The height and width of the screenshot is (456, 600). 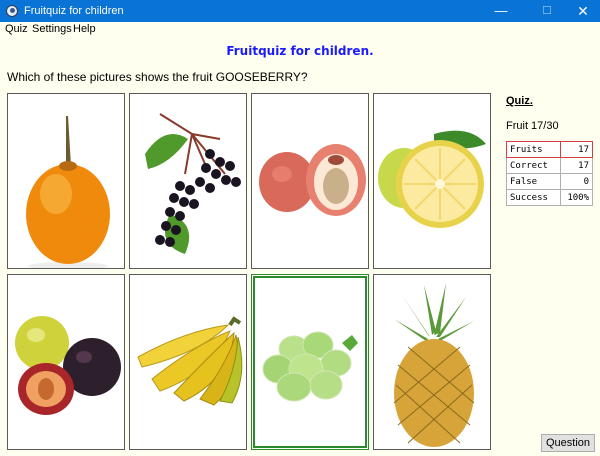 What do you see at coordinates (300, 51) in the screenshot?
I see `page-title: Fruitquiz for children.` at bounding box center [300, 51].